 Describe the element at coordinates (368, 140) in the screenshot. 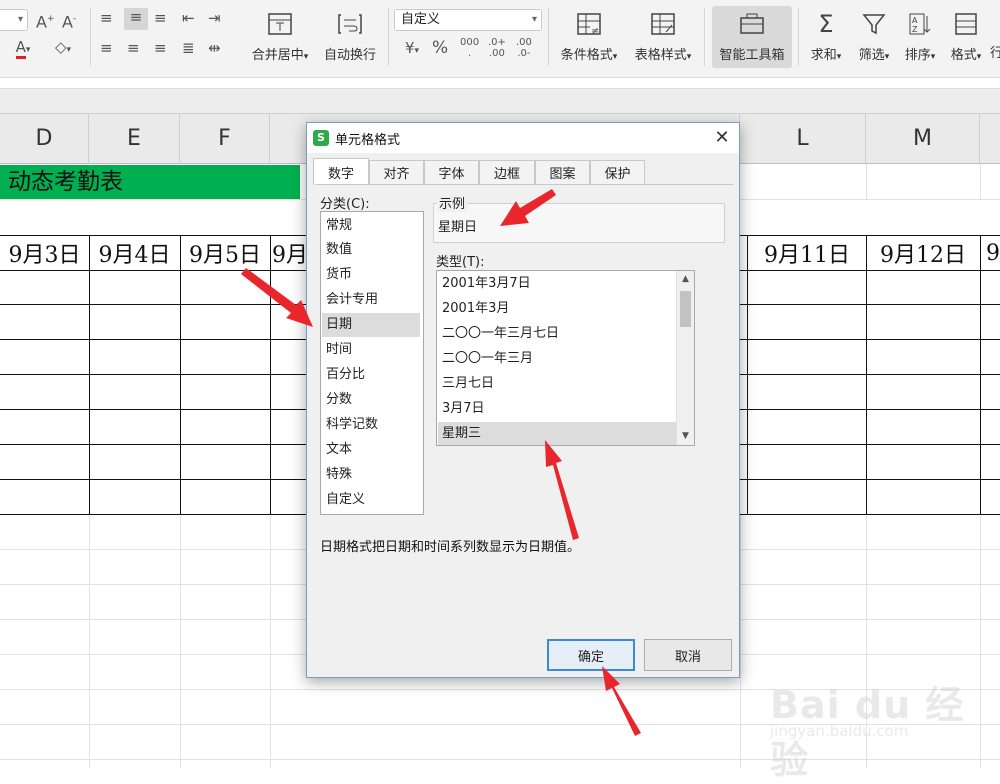

I see `dialog-title: 单元格格式` at that location.